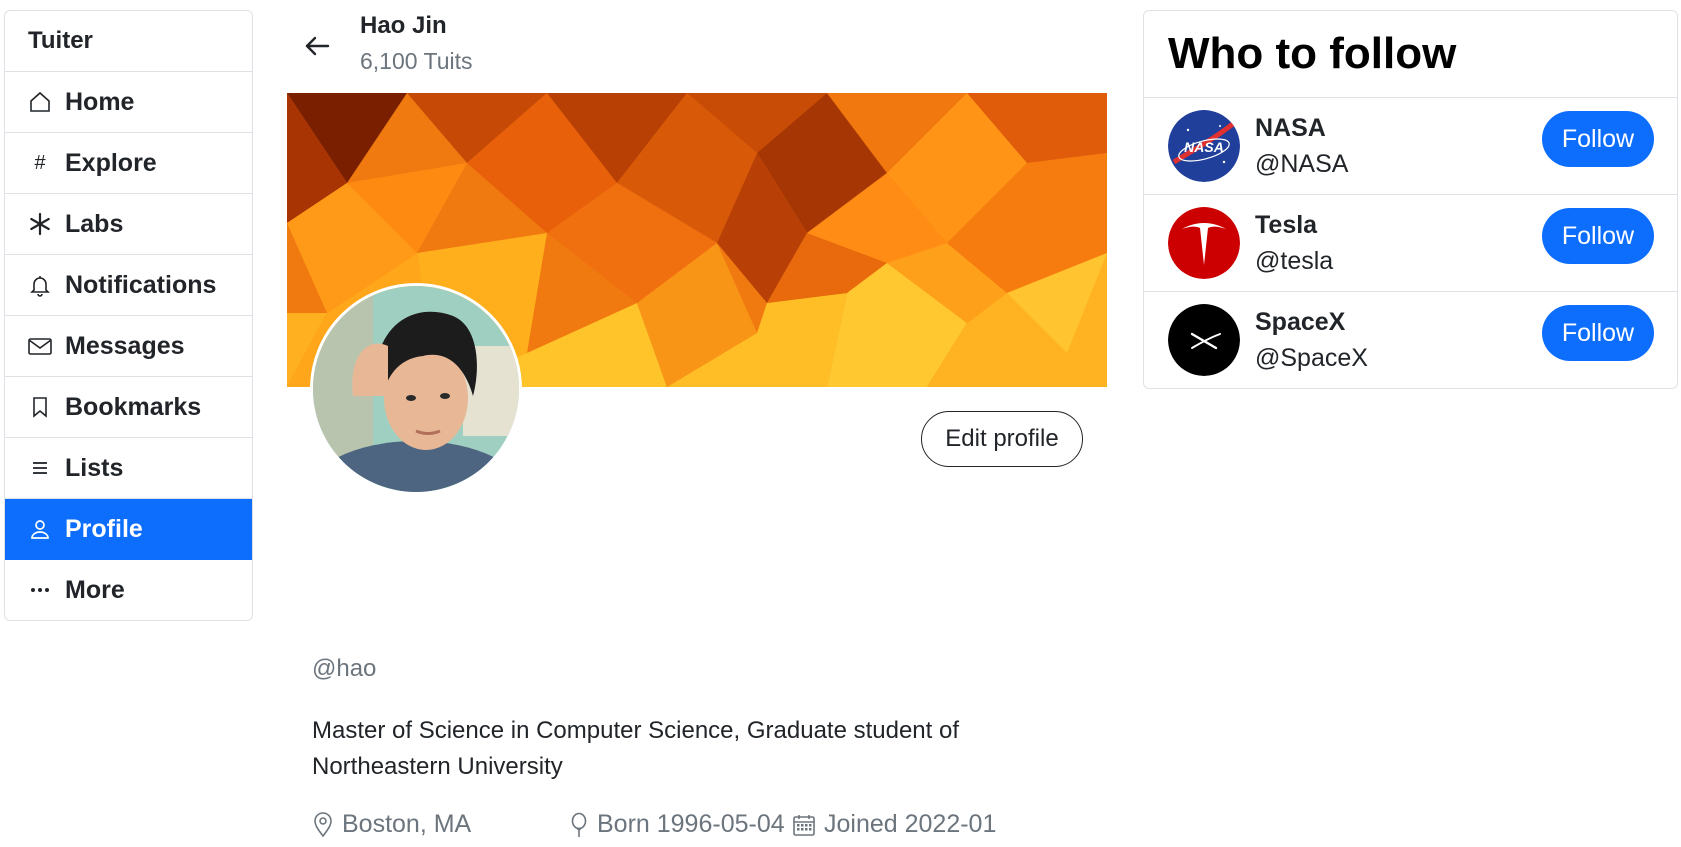  I want to click on nav-item-messages: Messages, so click(128, 346).